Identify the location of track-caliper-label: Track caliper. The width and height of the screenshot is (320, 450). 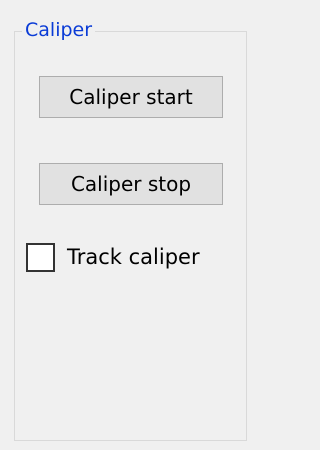
(133, 257).